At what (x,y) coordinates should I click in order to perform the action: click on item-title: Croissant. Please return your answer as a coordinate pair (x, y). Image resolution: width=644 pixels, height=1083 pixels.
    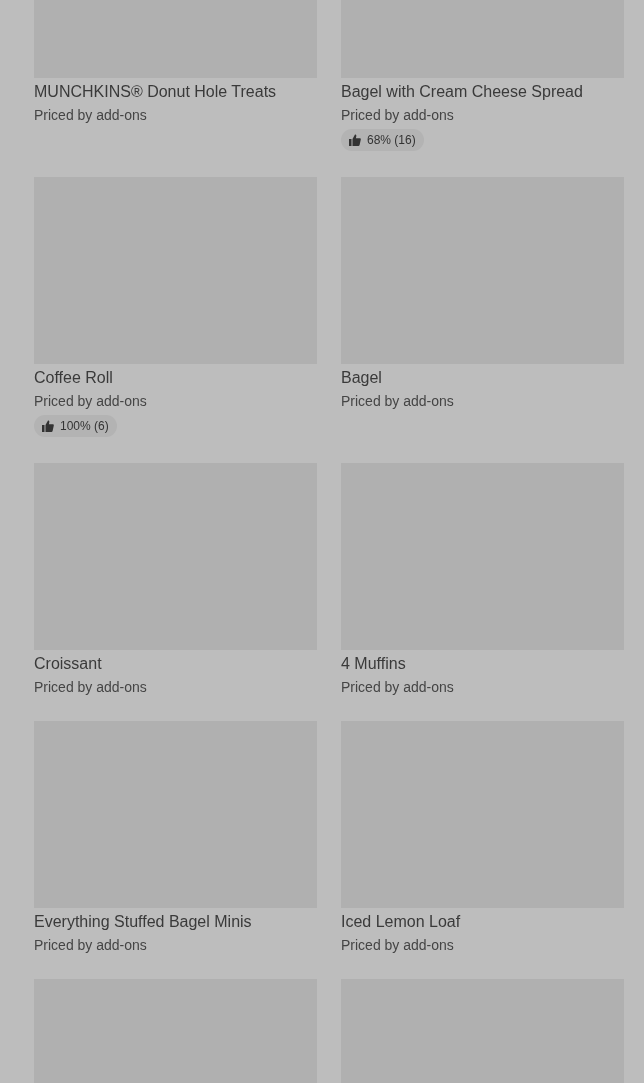
    Looking at the image, I should click on (175, 664).